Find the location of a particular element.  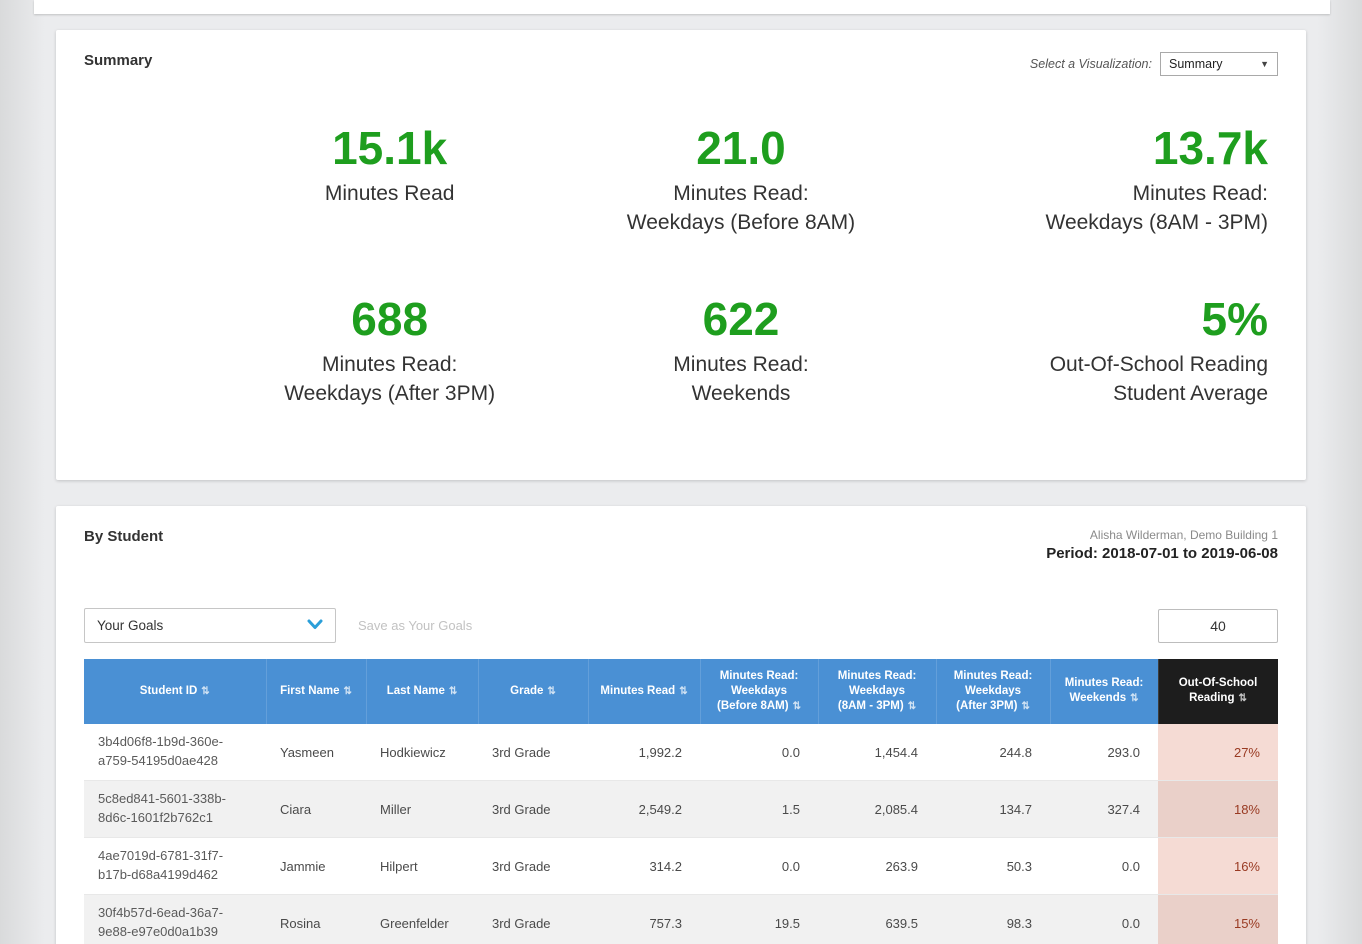

cell-minutes-read-weekdays-8am-3pm: 2,085.4 is located at coordinates (877, 809).